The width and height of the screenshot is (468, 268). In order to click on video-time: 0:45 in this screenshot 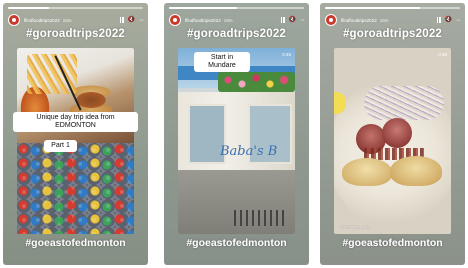, I will do `click(286, 54)`.